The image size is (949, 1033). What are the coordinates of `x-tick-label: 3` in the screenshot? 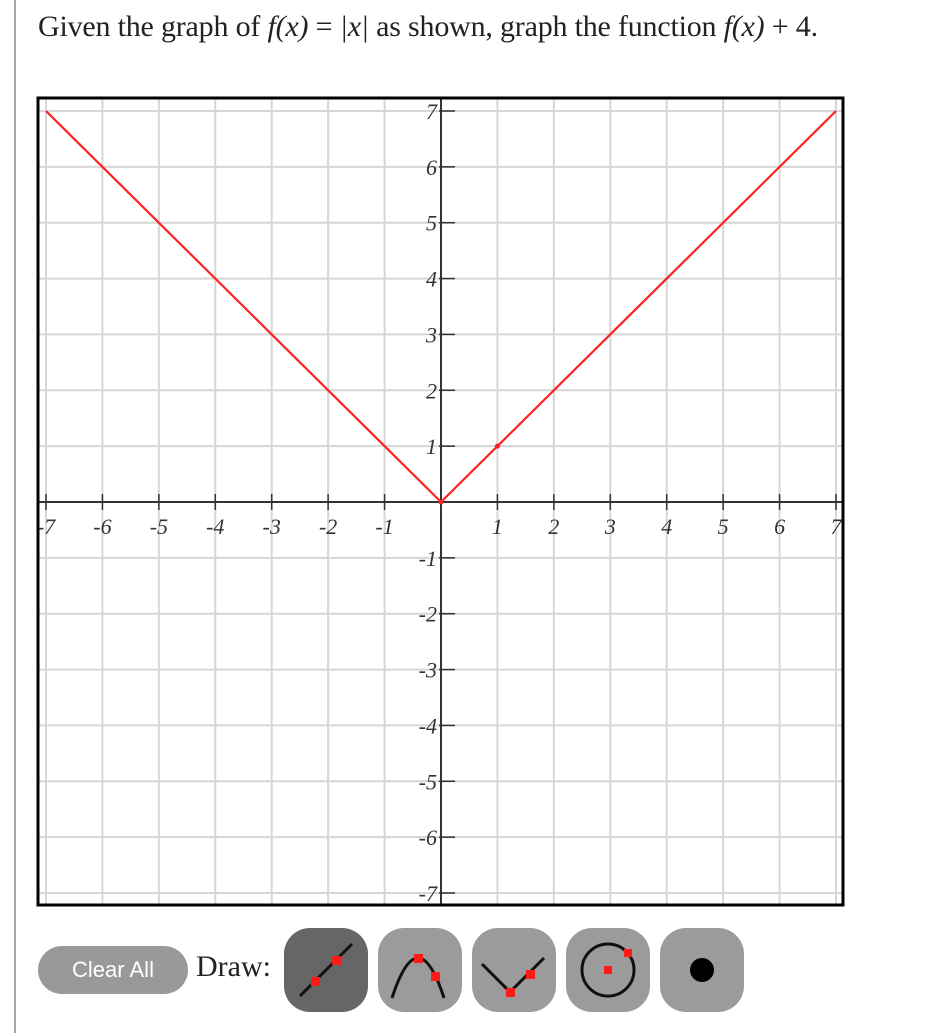 It's located at (610, 526).